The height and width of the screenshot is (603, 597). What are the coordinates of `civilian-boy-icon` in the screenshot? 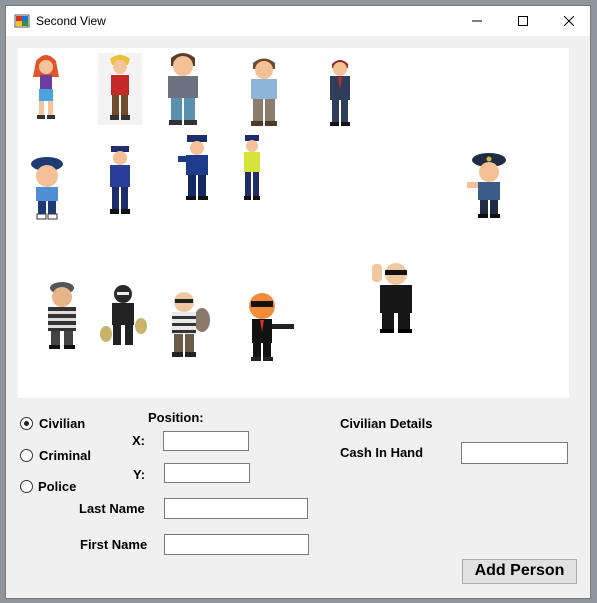 It's located at (120, 89).